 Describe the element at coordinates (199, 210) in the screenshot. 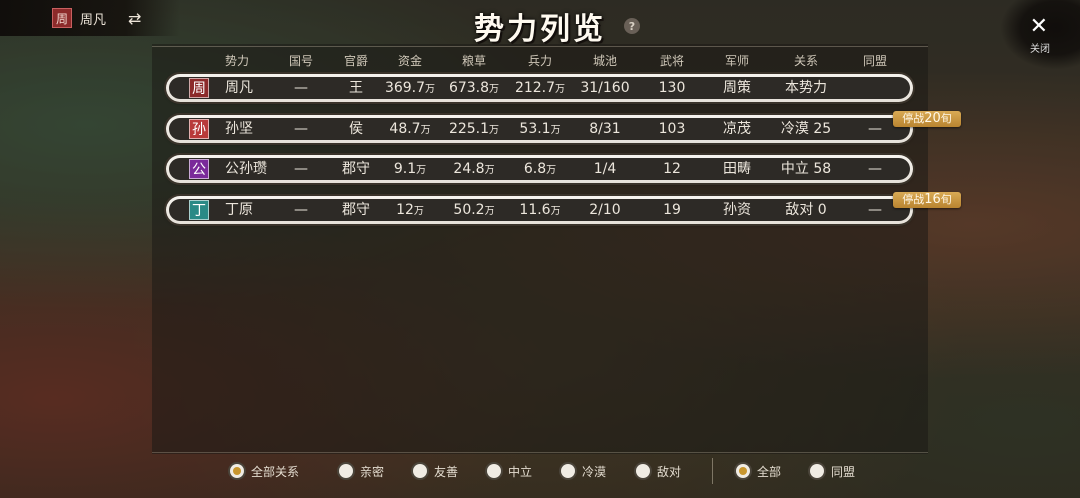

I see `faction-seal: 丁` at that location.